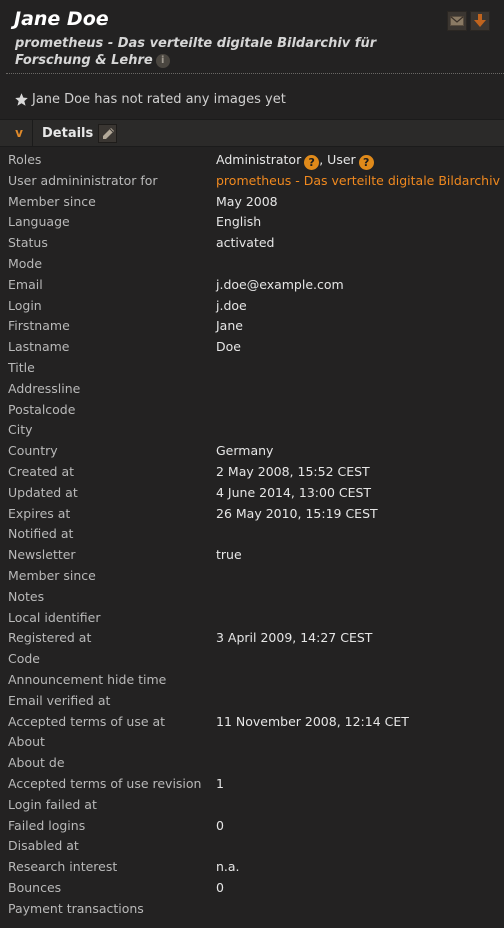 The height and width of the screenshot is (928, 504). I want to click on detail-label: Email verified at, so click(59, 700).